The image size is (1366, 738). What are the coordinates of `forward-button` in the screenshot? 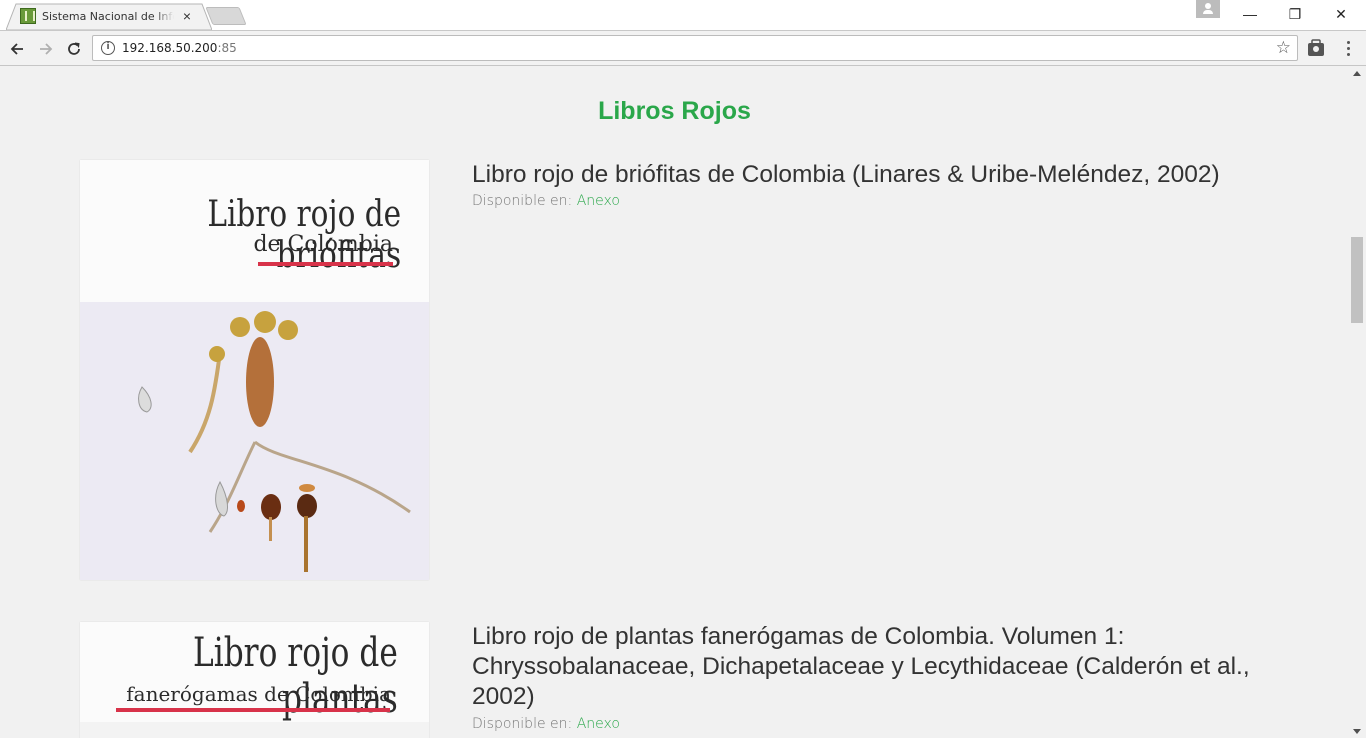 It's located at (46, 49).